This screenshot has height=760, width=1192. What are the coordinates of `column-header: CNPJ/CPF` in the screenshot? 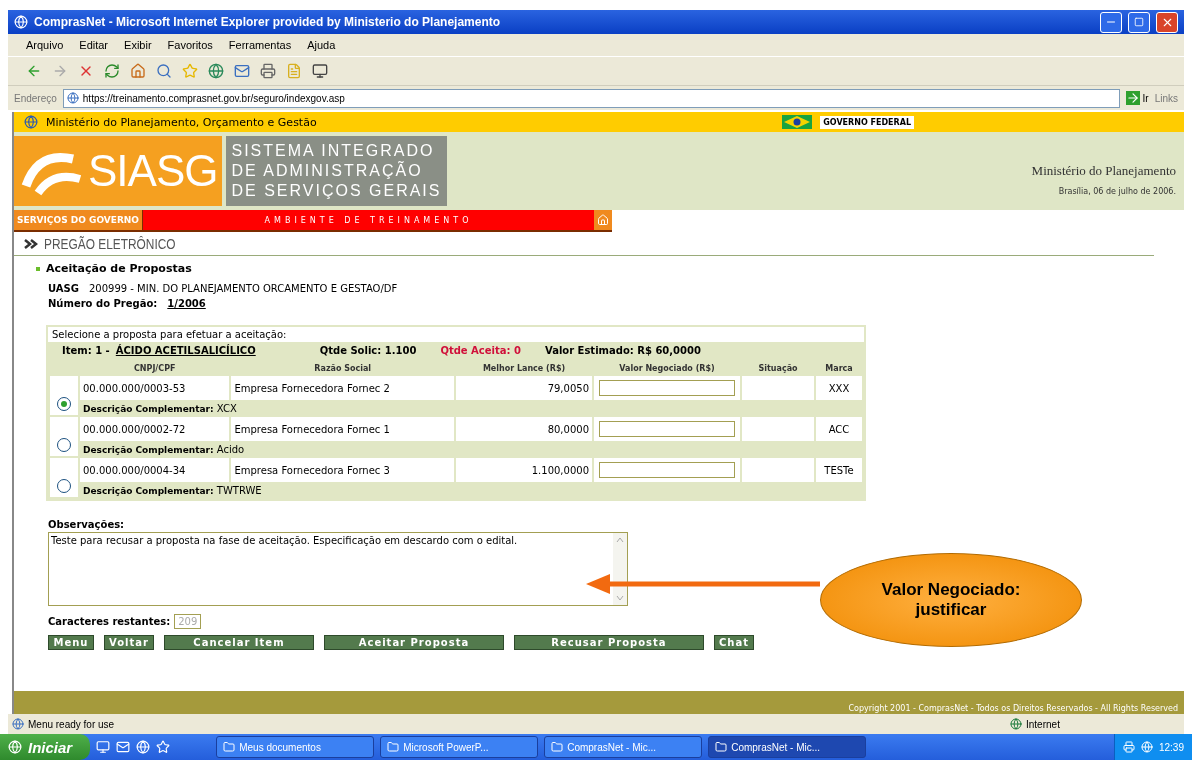 It's located at (154, 368).